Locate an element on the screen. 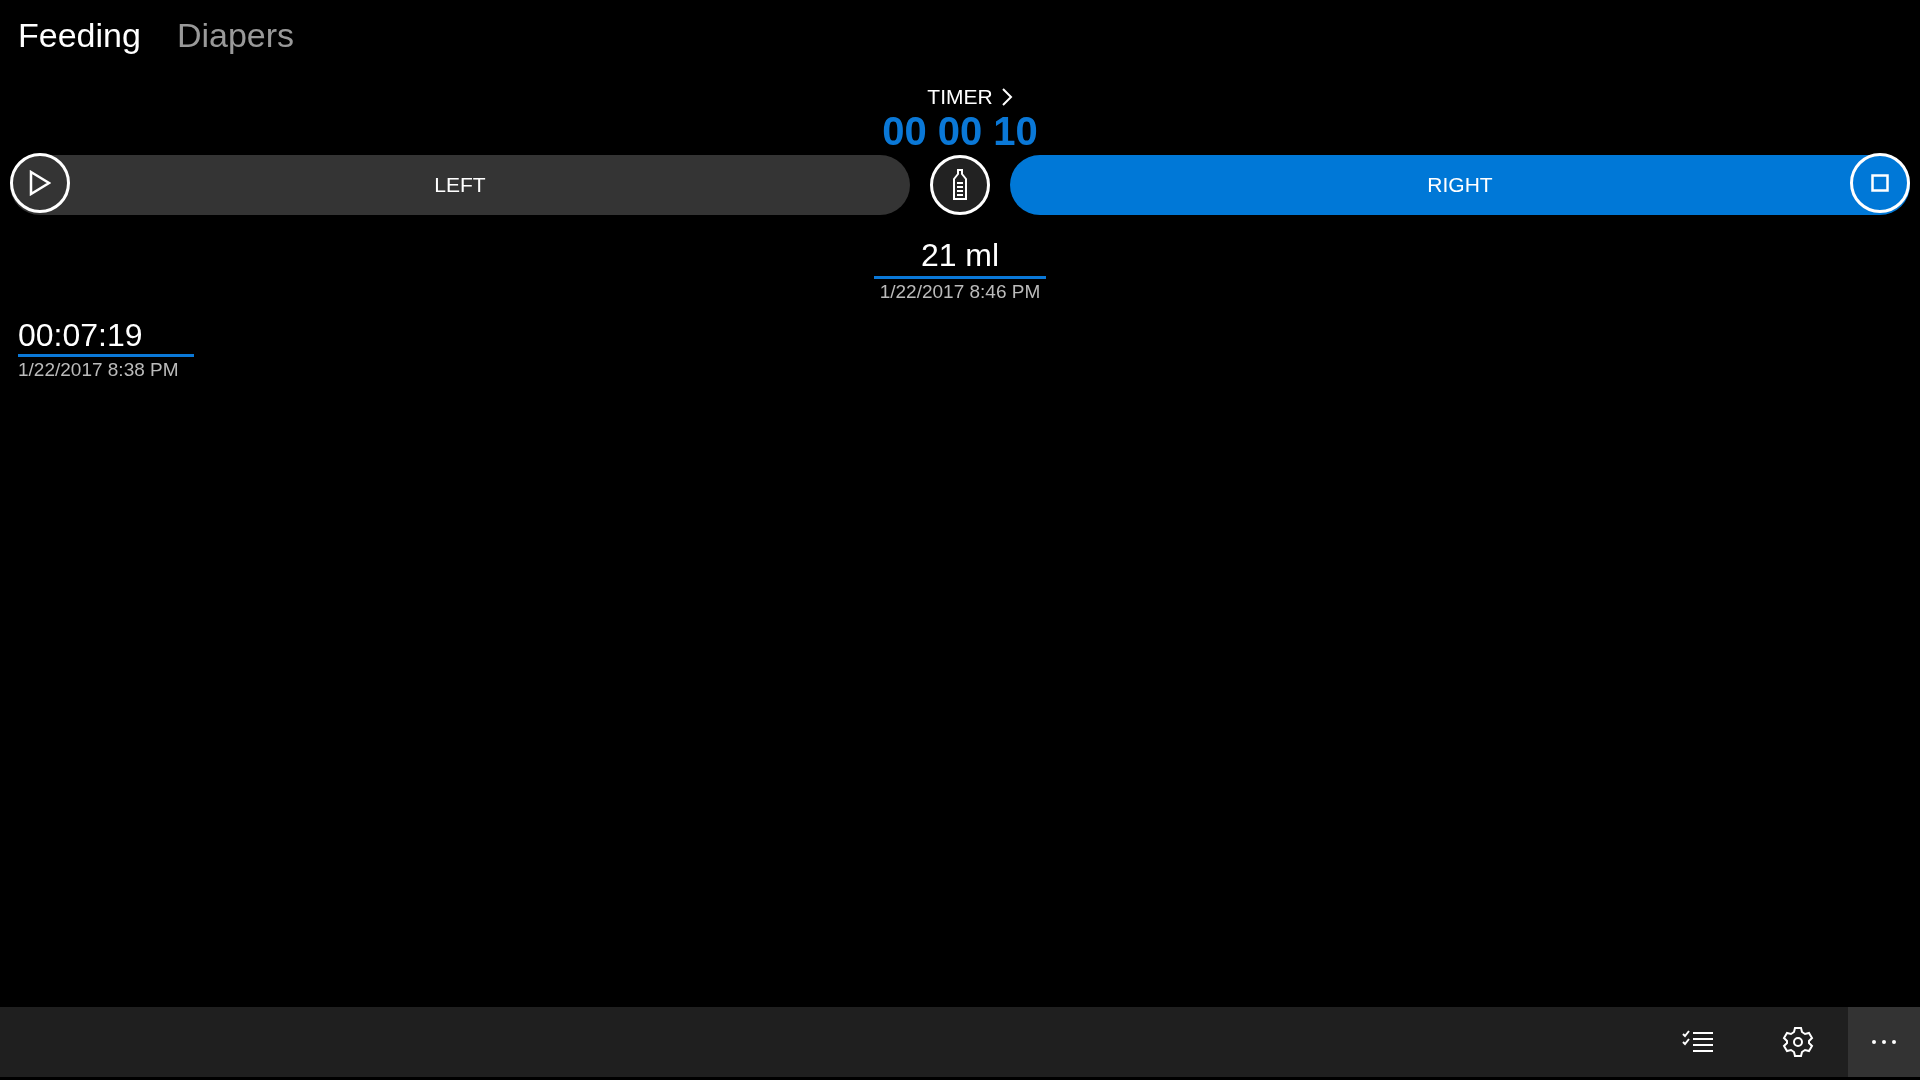  timer-link: TIMER is located at coordinates (970, 97).